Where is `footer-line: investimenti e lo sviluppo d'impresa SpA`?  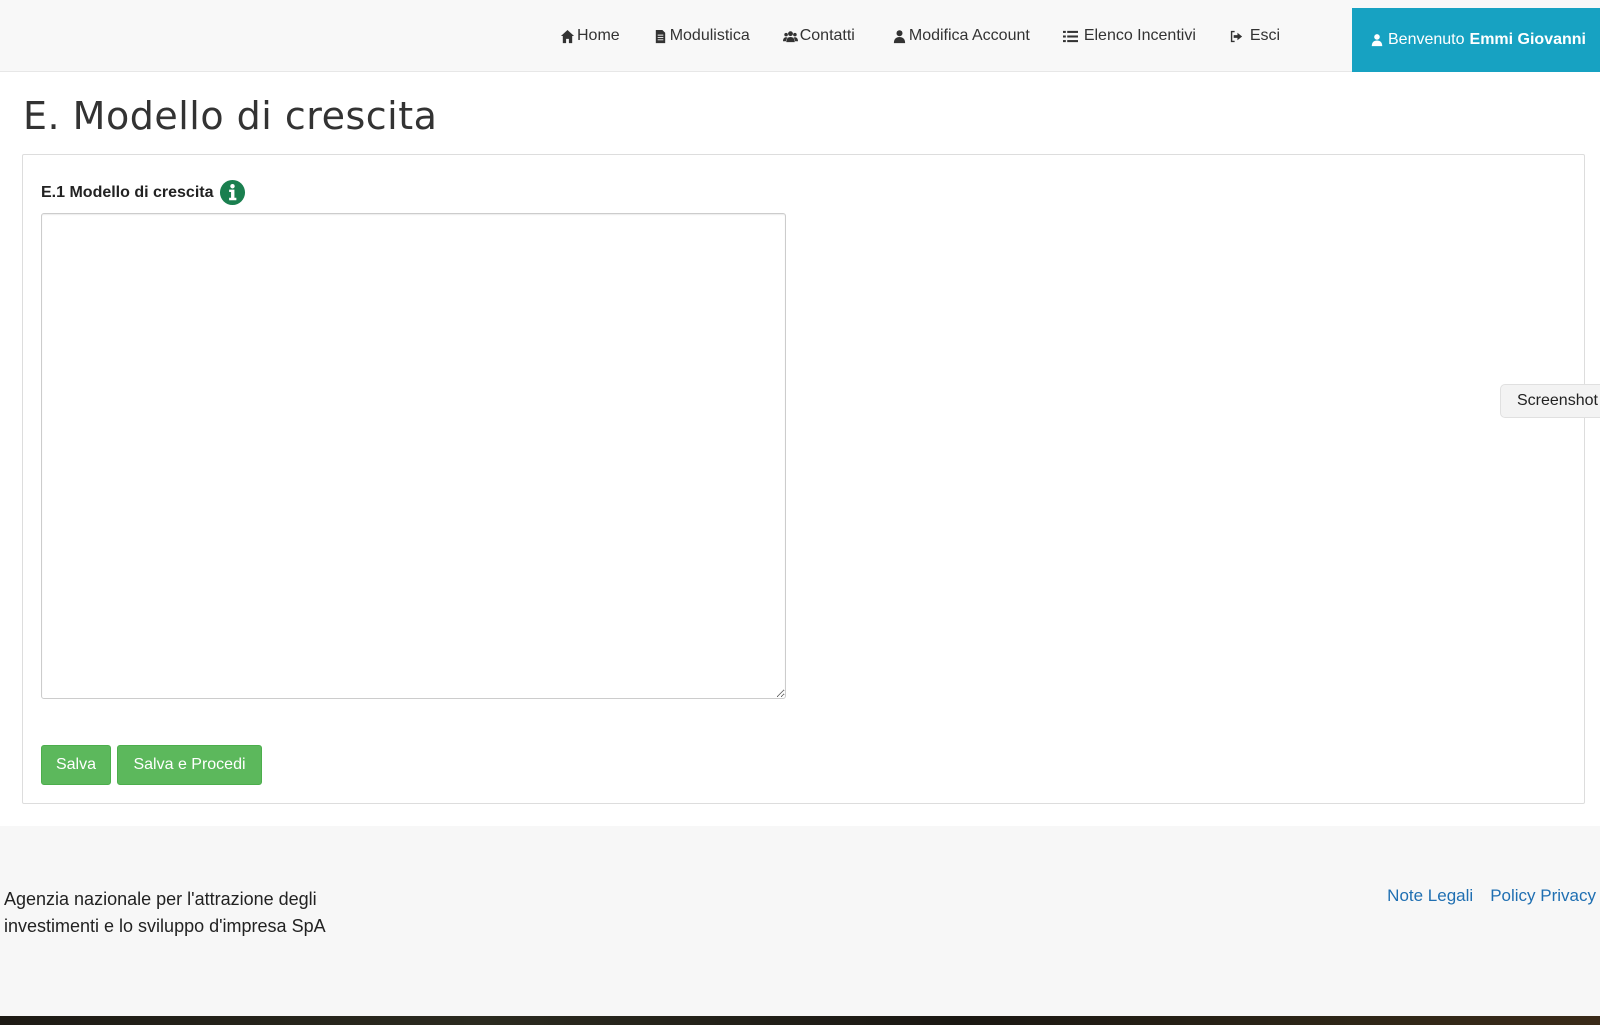
footer-line: investimenti e lo sviluppo d'impresa SpA is located at coordinates (165, 926).